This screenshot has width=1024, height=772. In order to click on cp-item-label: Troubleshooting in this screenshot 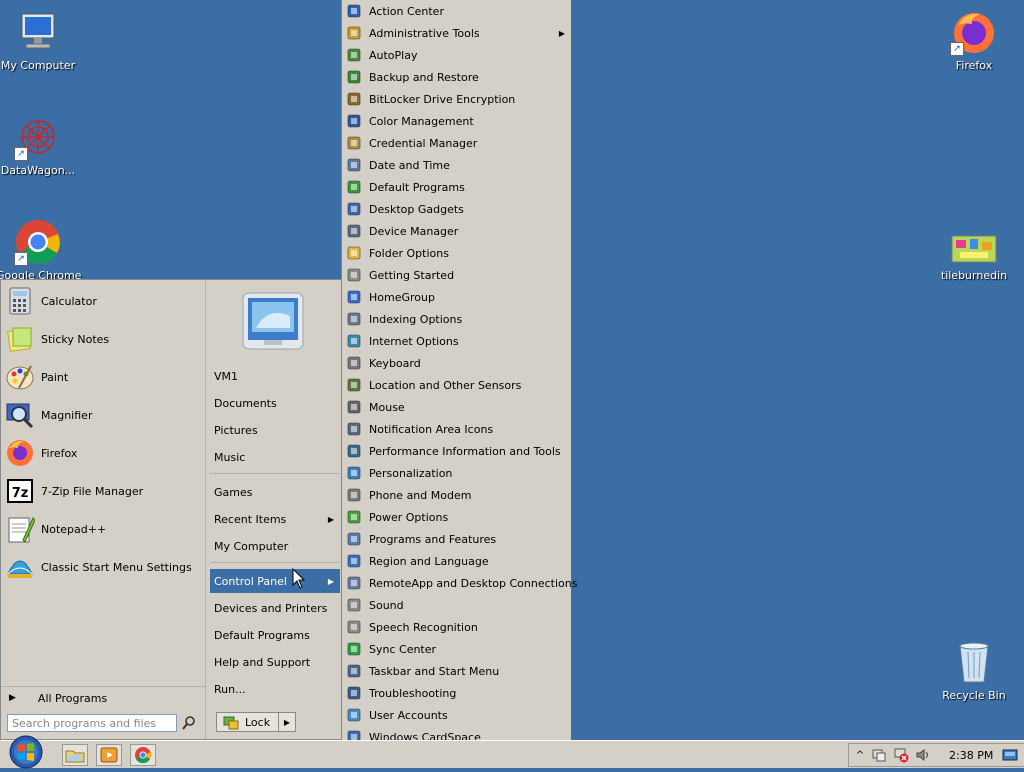, I will do `click(413, 693)`.